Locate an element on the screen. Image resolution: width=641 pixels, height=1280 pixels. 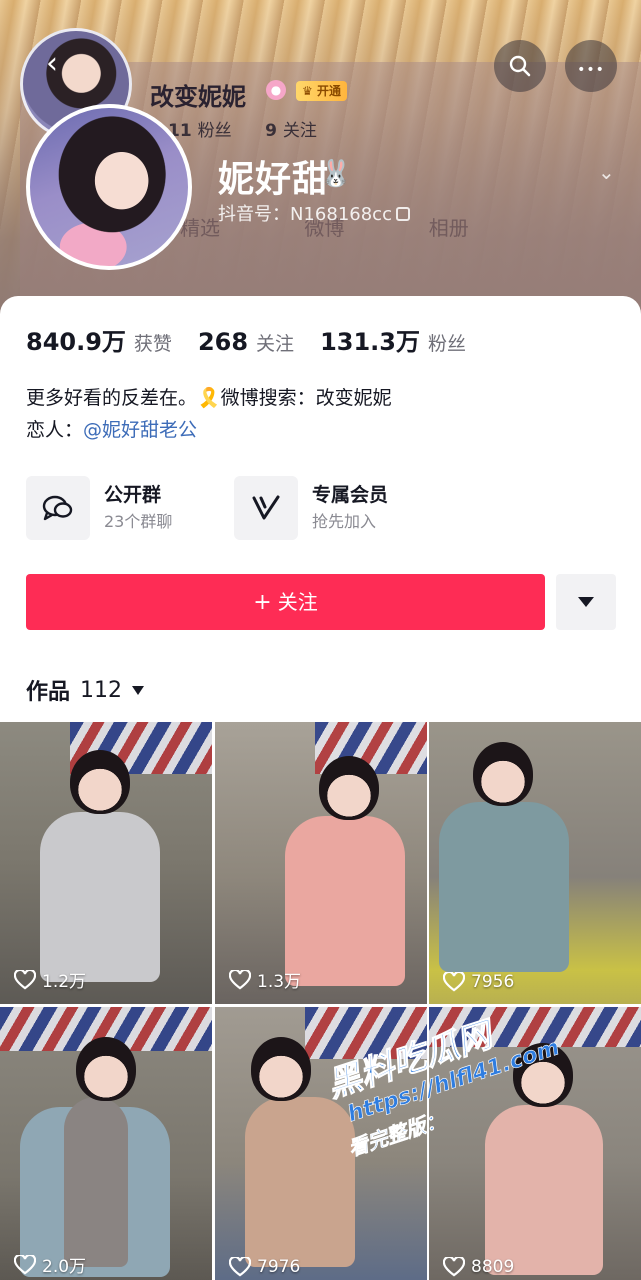
back-button: ‹ is located at coordinates (52, 66).